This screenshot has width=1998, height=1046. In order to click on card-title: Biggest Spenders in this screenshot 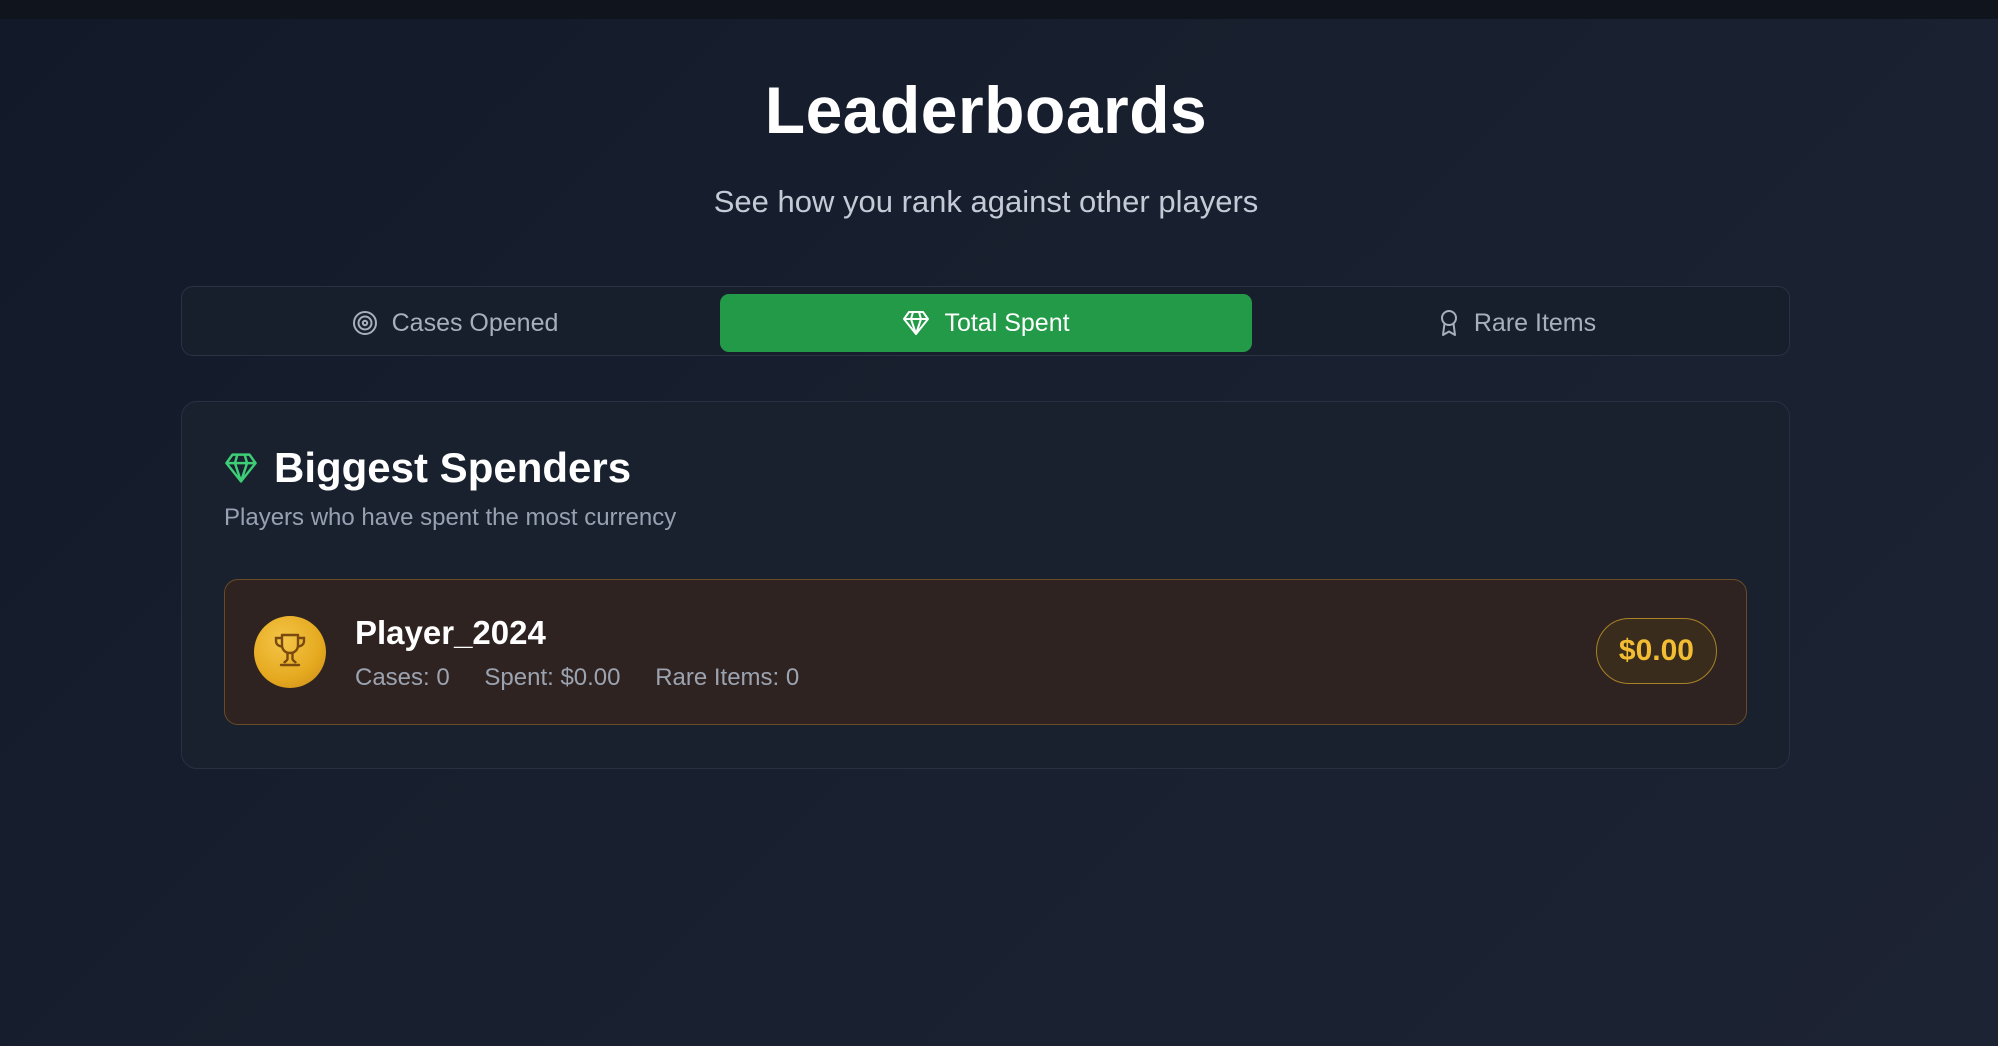, I will do `click(453, 467)`.